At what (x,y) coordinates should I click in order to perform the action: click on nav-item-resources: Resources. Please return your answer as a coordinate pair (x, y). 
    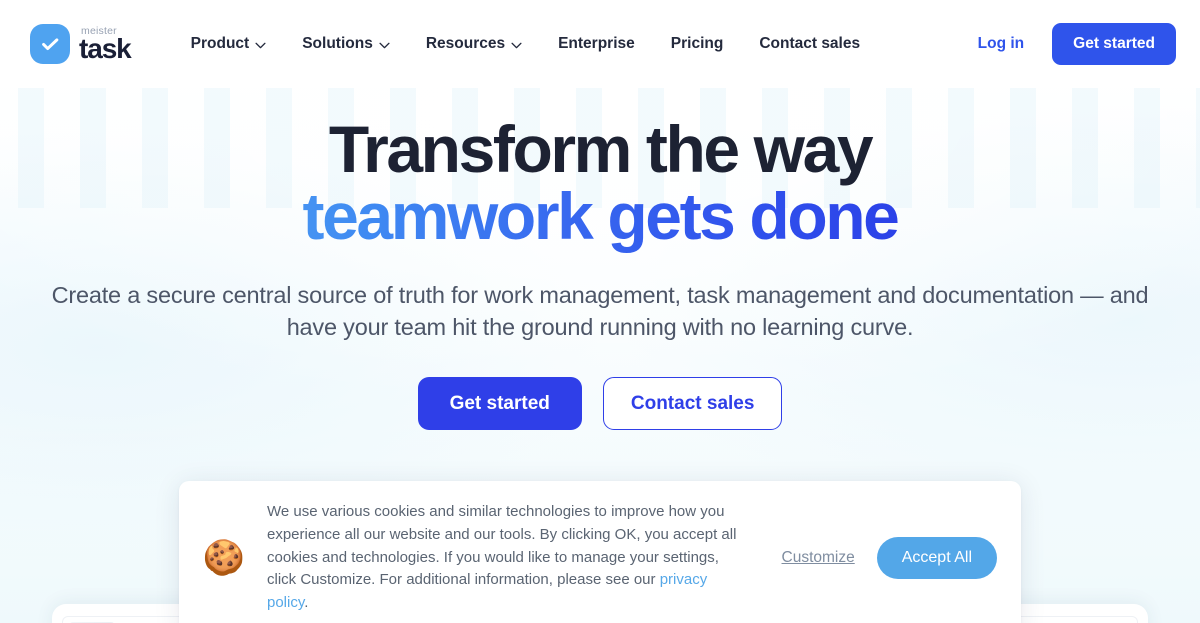
    Looking at the image, I should click on (474, 44).